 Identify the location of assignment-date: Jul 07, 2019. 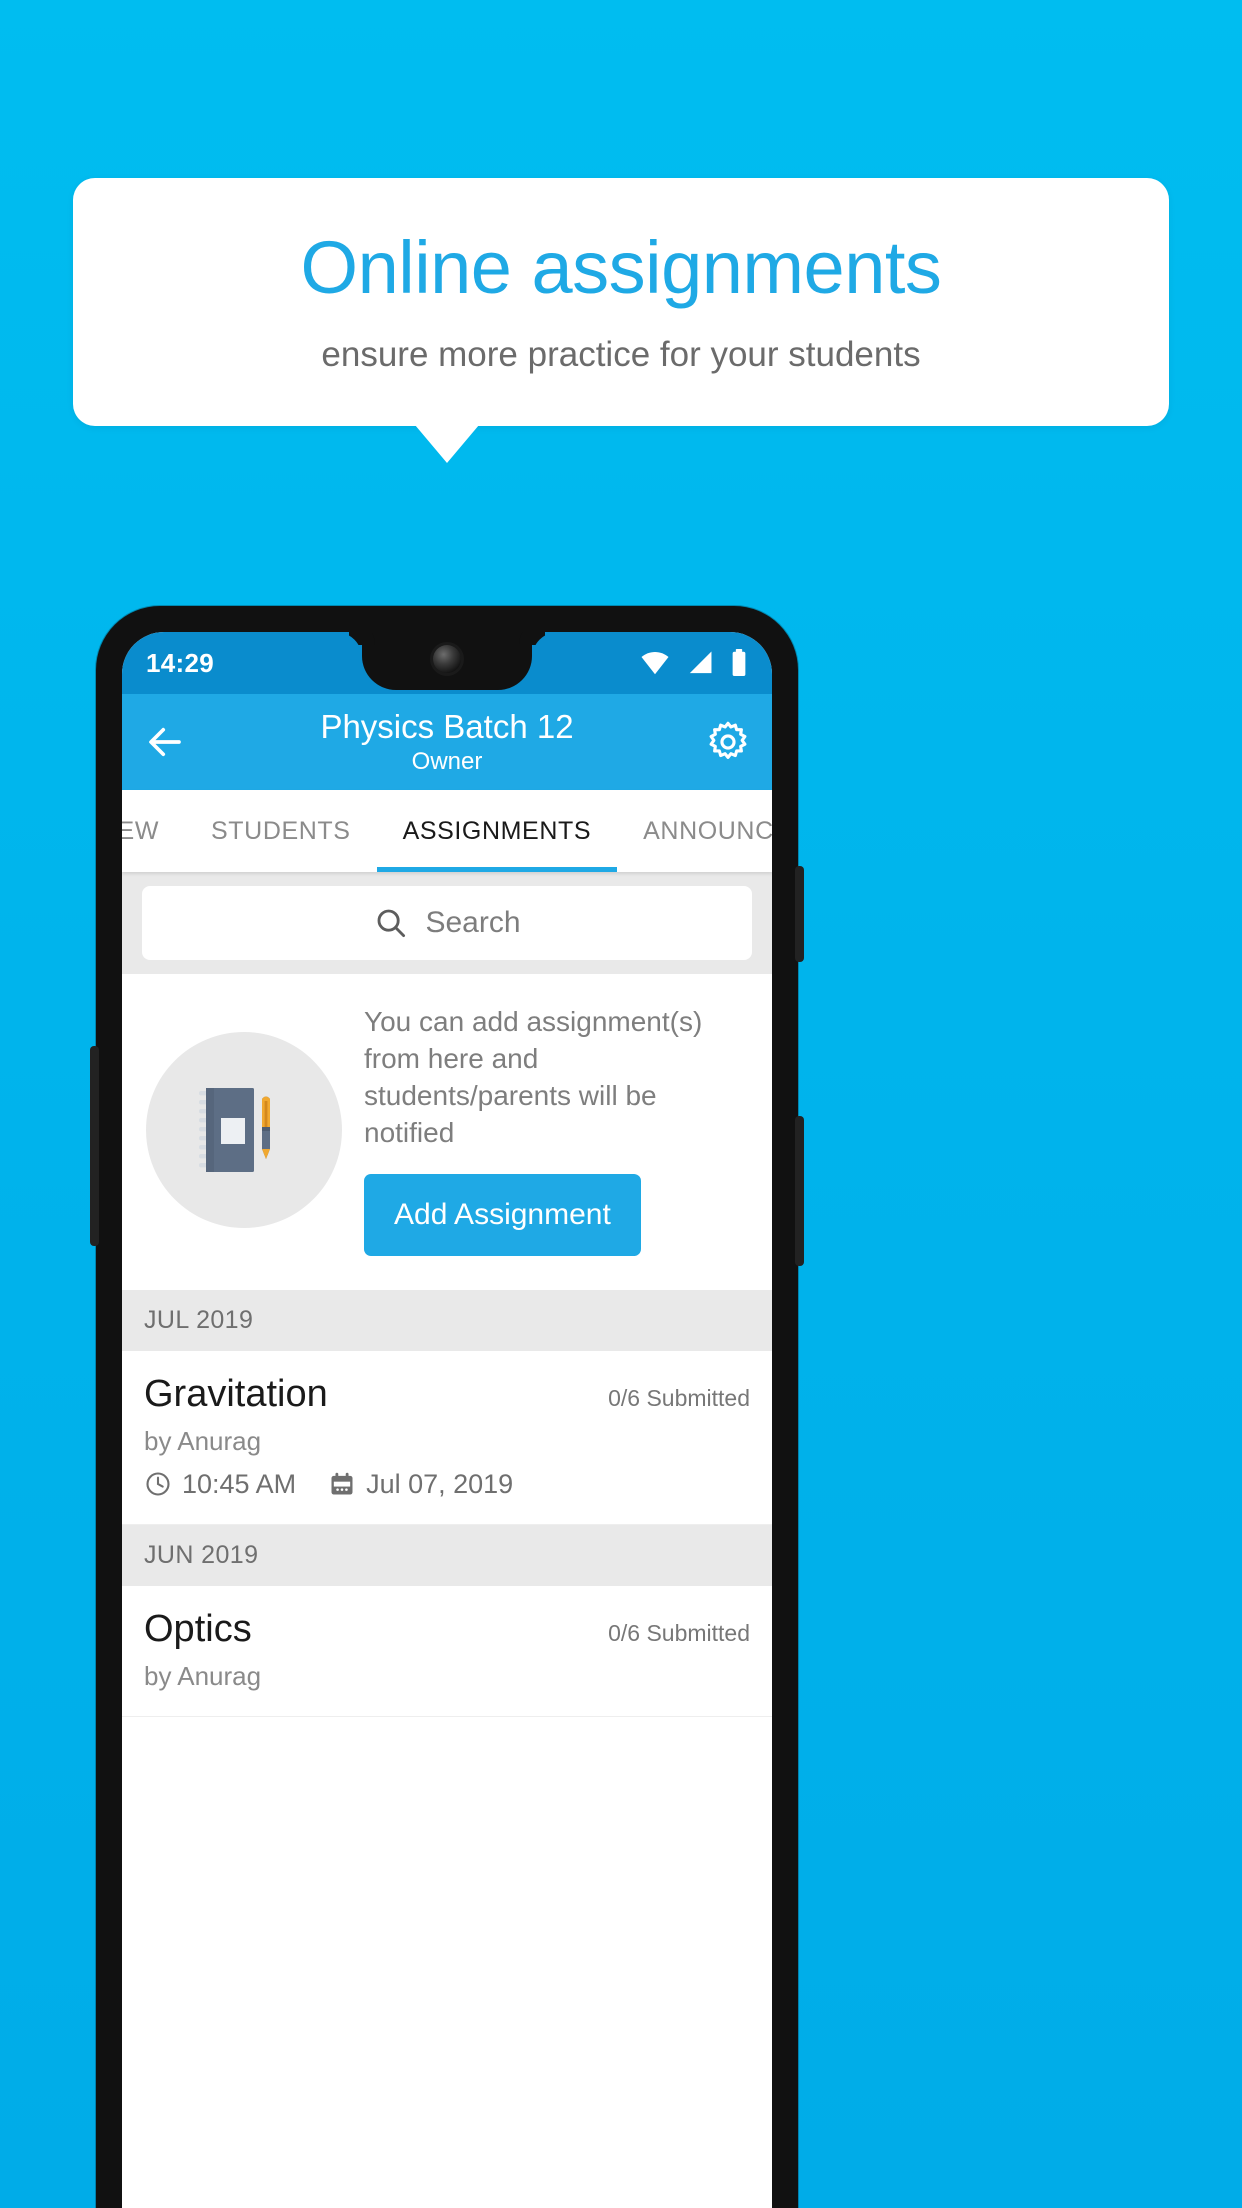
(440, 1483).